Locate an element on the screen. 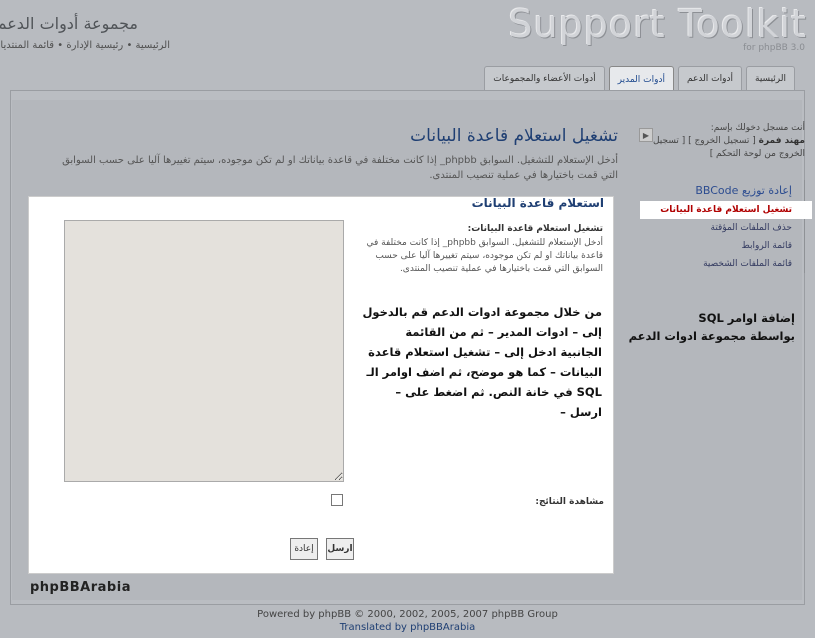 This screenshot has width=815, height=638. logo-subtitle: for phpBB 3.0 is located at coordinates (774, 48).